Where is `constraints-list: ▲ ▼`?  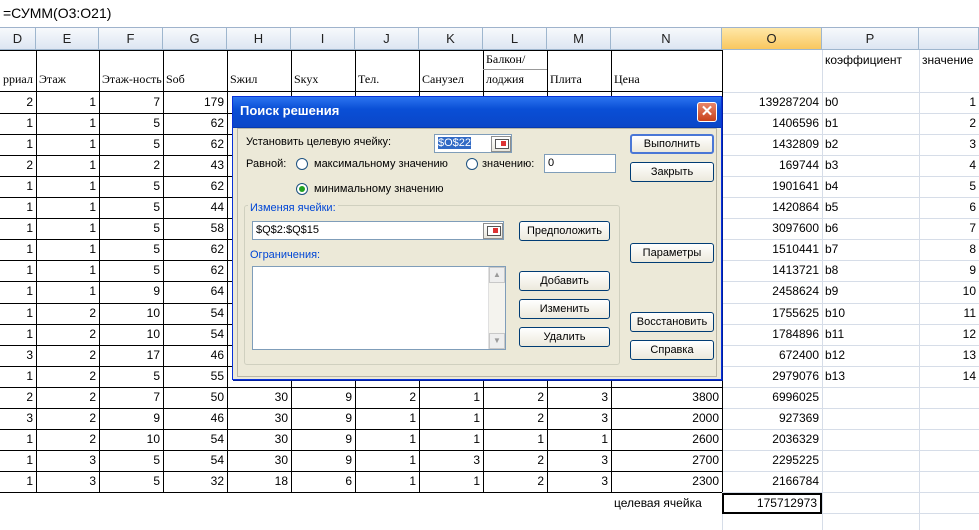
constraints-list: ▲ ▼ is located at coordinates (379, 308).